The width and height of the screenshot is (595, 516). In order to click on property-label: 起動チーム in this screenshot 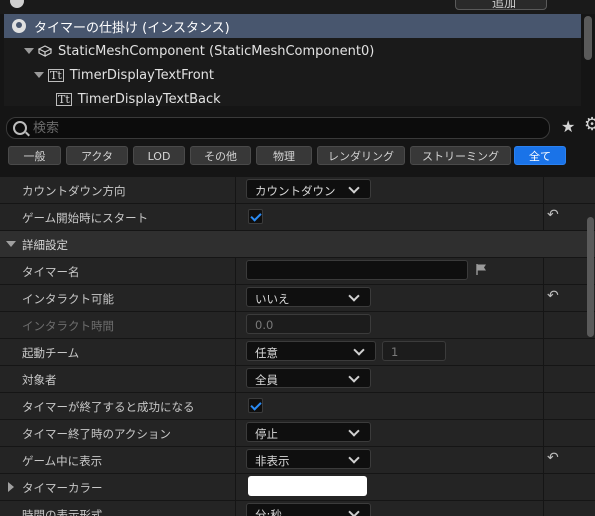, I will do `click(51, 353)`.